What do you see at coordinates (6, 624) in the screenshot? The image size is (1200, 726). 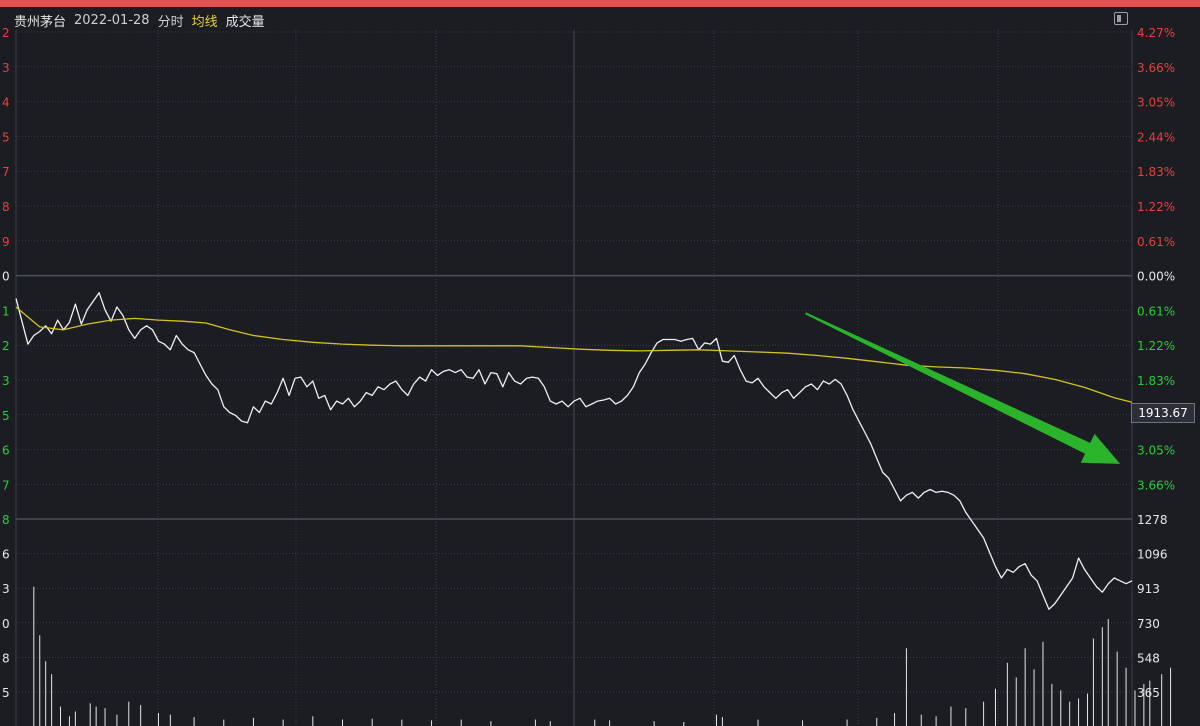 I see `left-volume-tick-label: 0` at bounding box center [6, 624].